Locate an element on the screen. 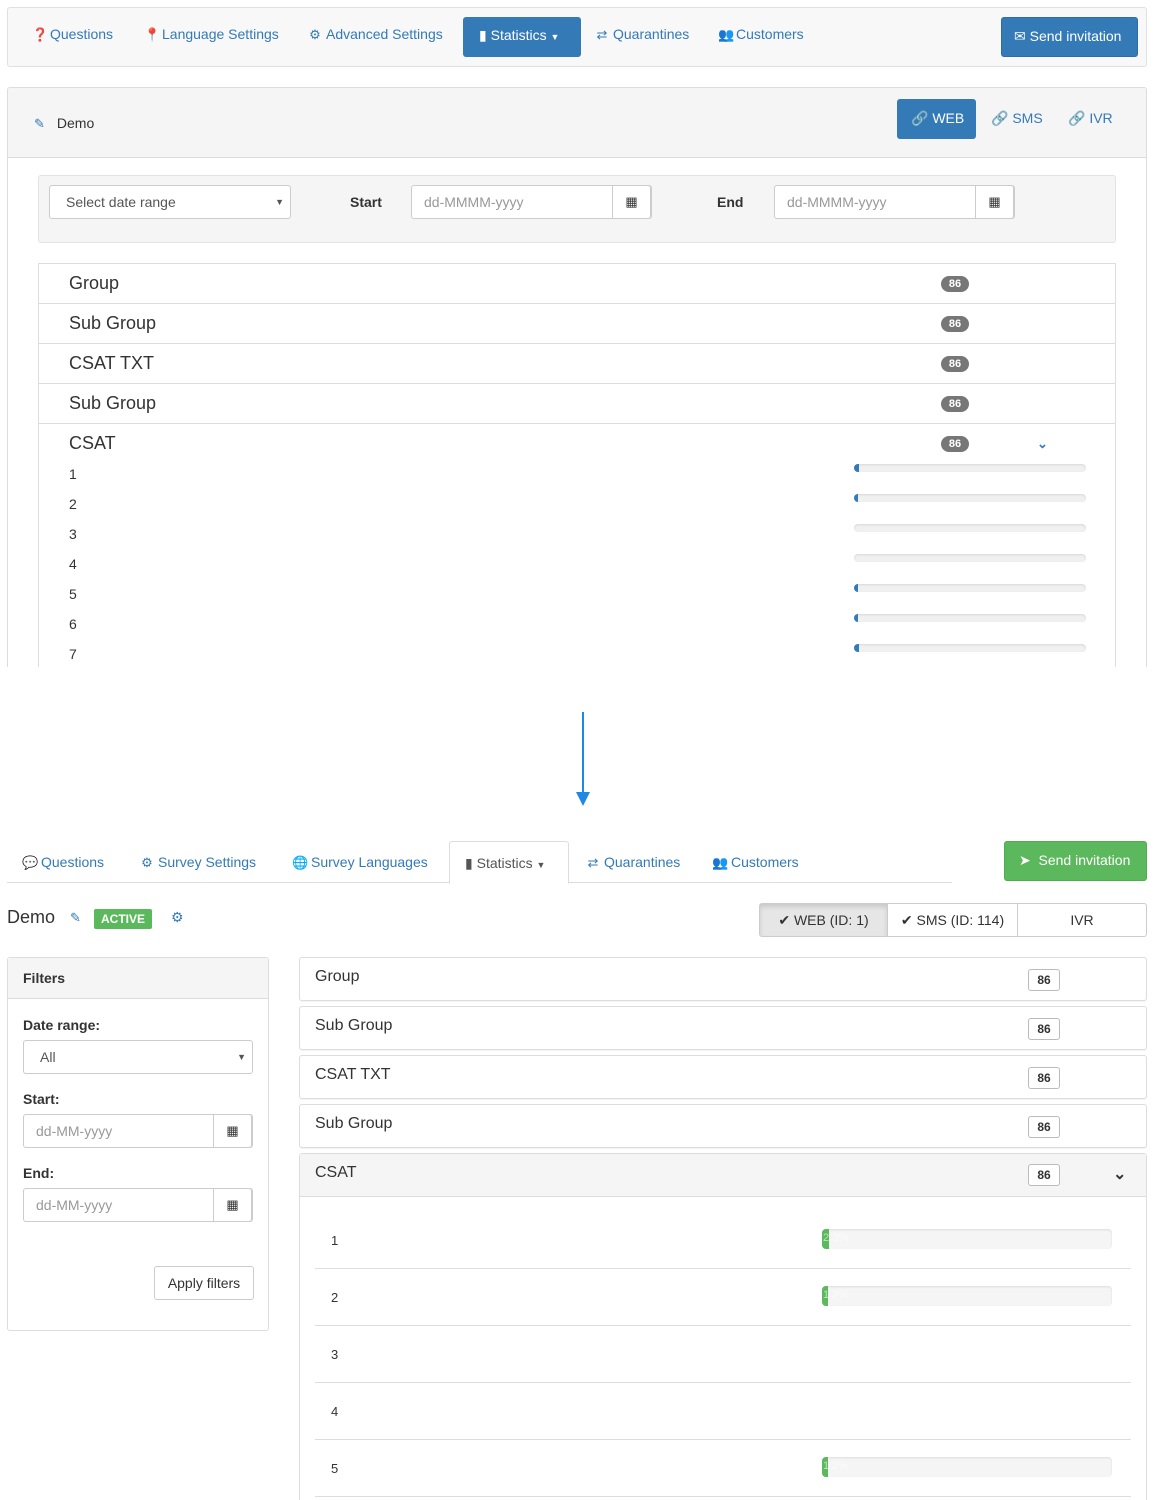 This screenshot has height=1500, width=1154. channel-sms-button: ✔ SMS (ID: 114) is located at coordinates (953, 920).